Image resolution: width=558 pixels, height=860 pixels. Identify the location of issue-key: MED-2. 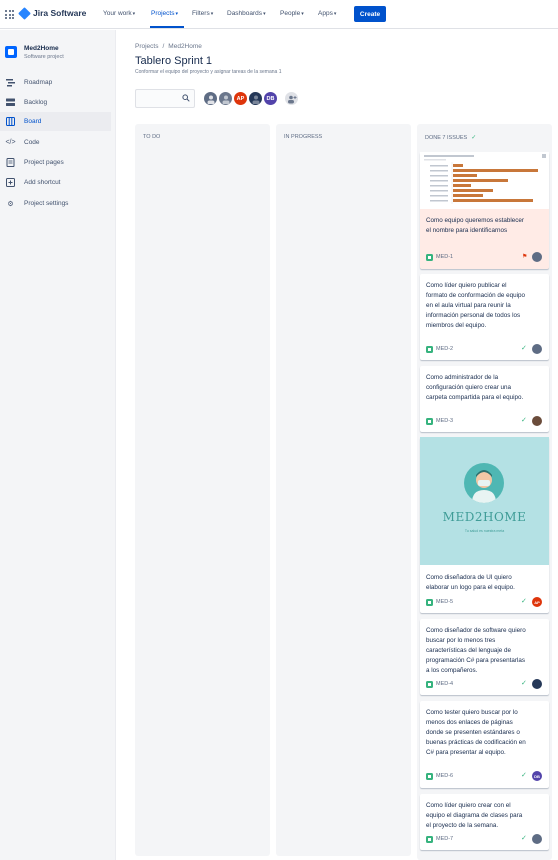
(444, 349).